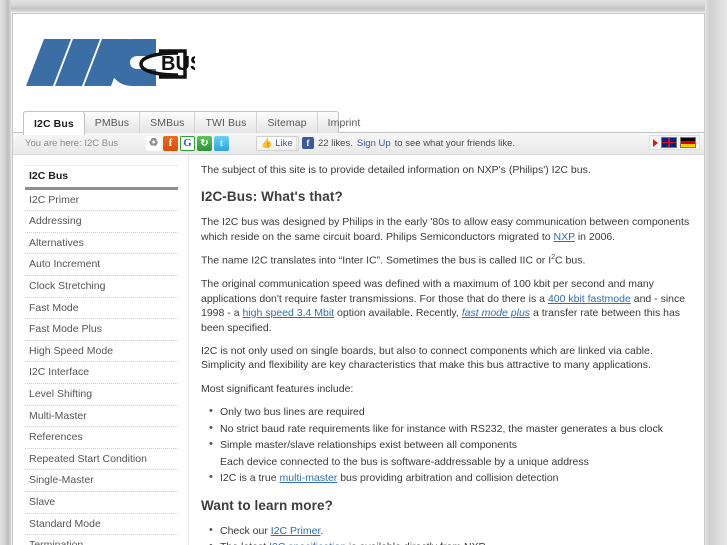 Image resolution: width=727 pixels, height=545 pixels. I want to click on sidebar-item-auto-increment: Auto Increment, so click(101, 265).